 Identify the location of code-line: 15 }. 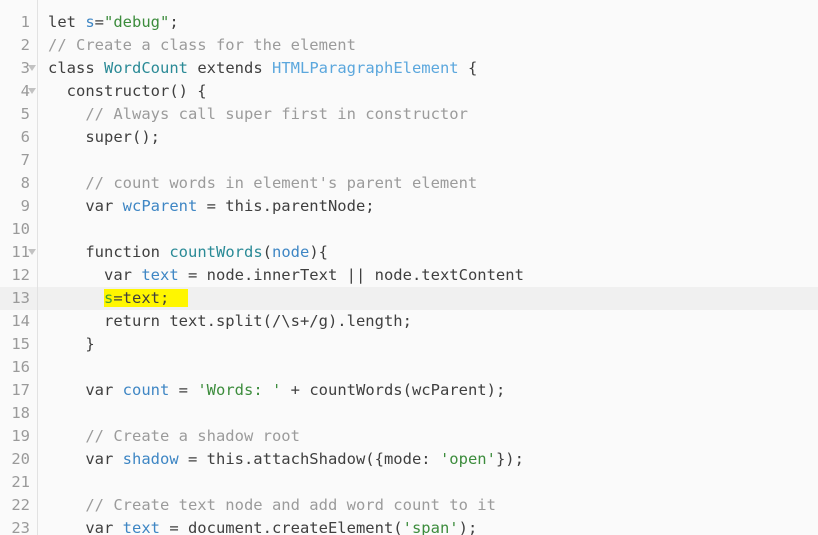
(409, 344).